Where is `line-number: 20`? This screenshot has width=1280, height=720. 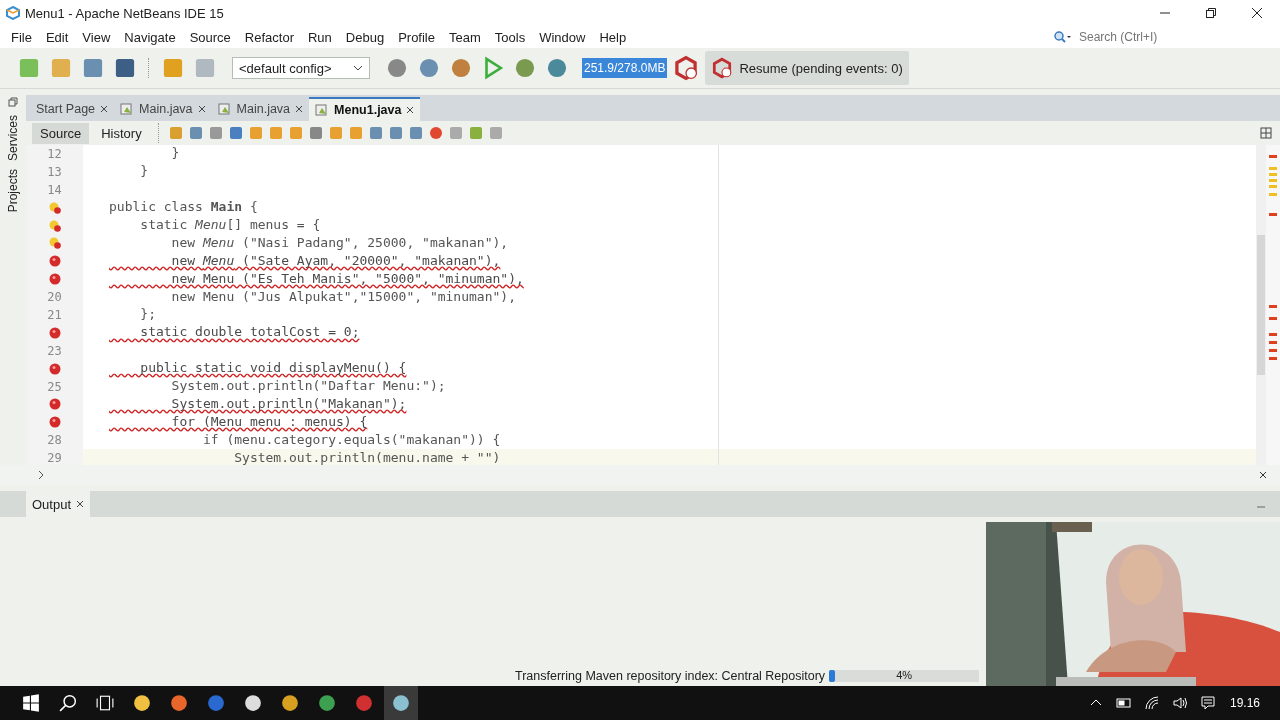 line-number: 20 is located at coordinates (54, 297).